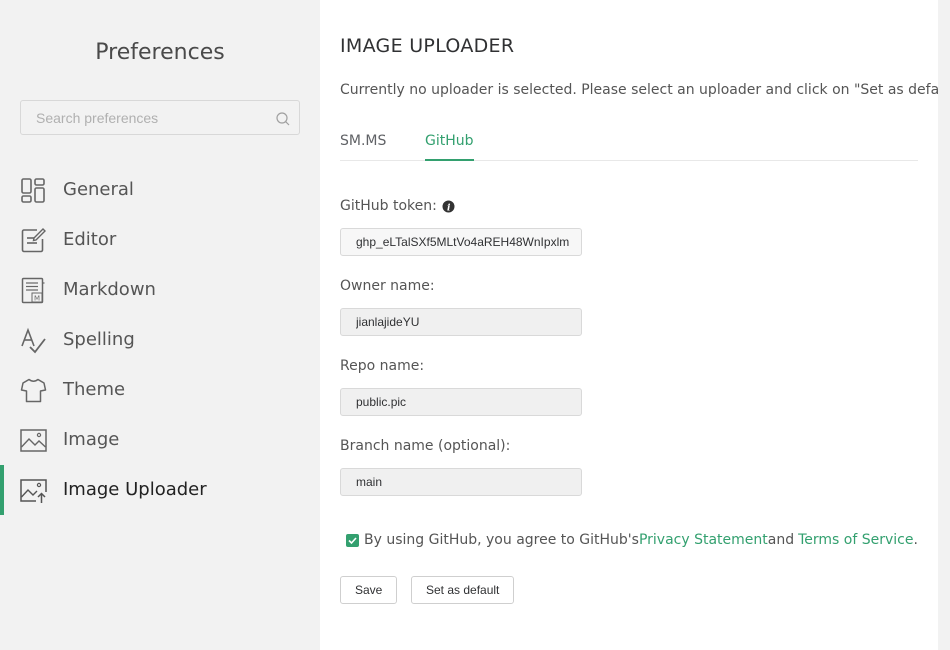  What do you see at coordinates (99, 339) in the screenshot?
I see `sidebar-item-label: Spelling` at bounding box center [99, 339].